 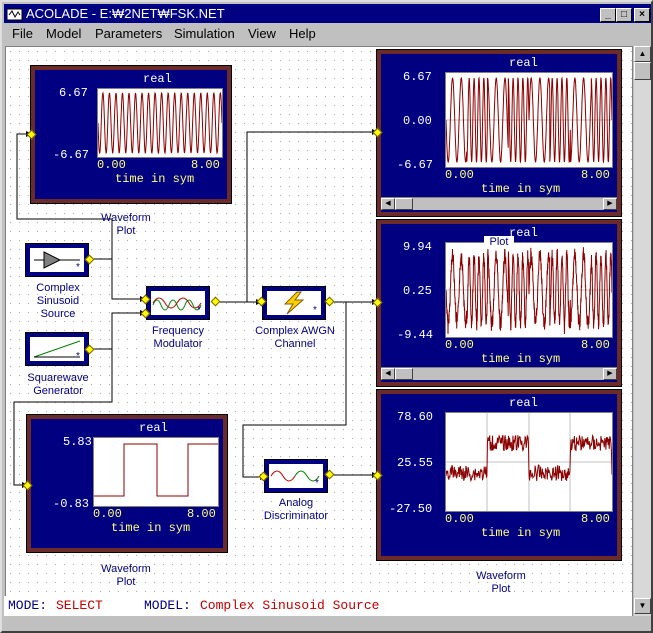 I want to click on mode-label: MODE:, so click(x=28, y=605).